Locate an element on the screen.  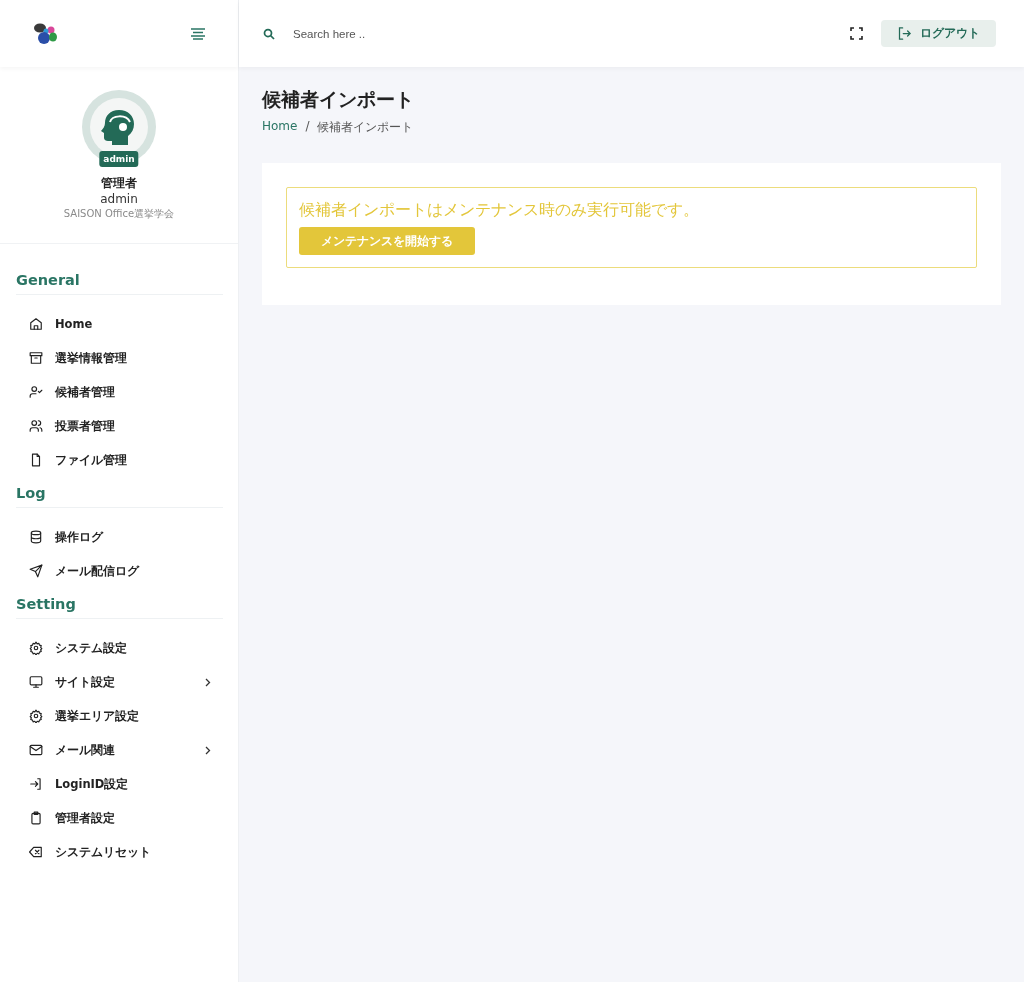
alert-message: 候補者インポートはメンテナンス時のみ実行可能です。 is located at coordinates (499, 210).